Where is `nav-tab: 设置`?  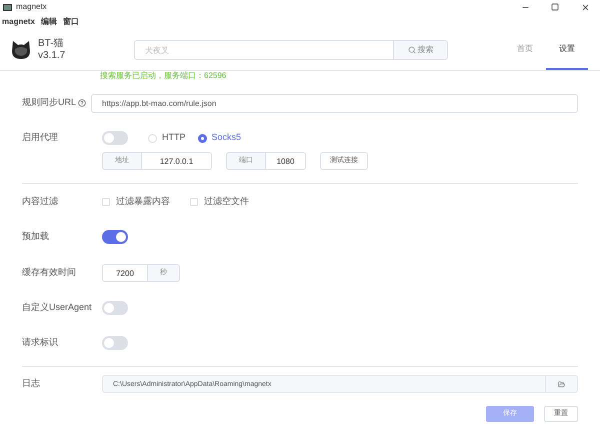
nav-tab: 设置 is located at coordinates (567, 50).